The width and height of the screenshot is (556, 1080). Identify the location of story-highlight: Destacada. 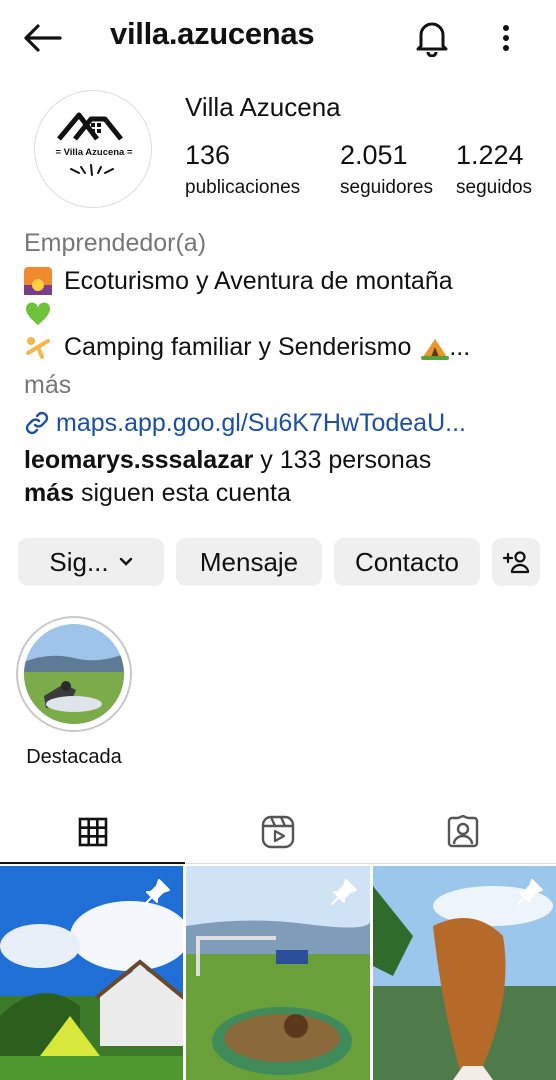
(74, 692).